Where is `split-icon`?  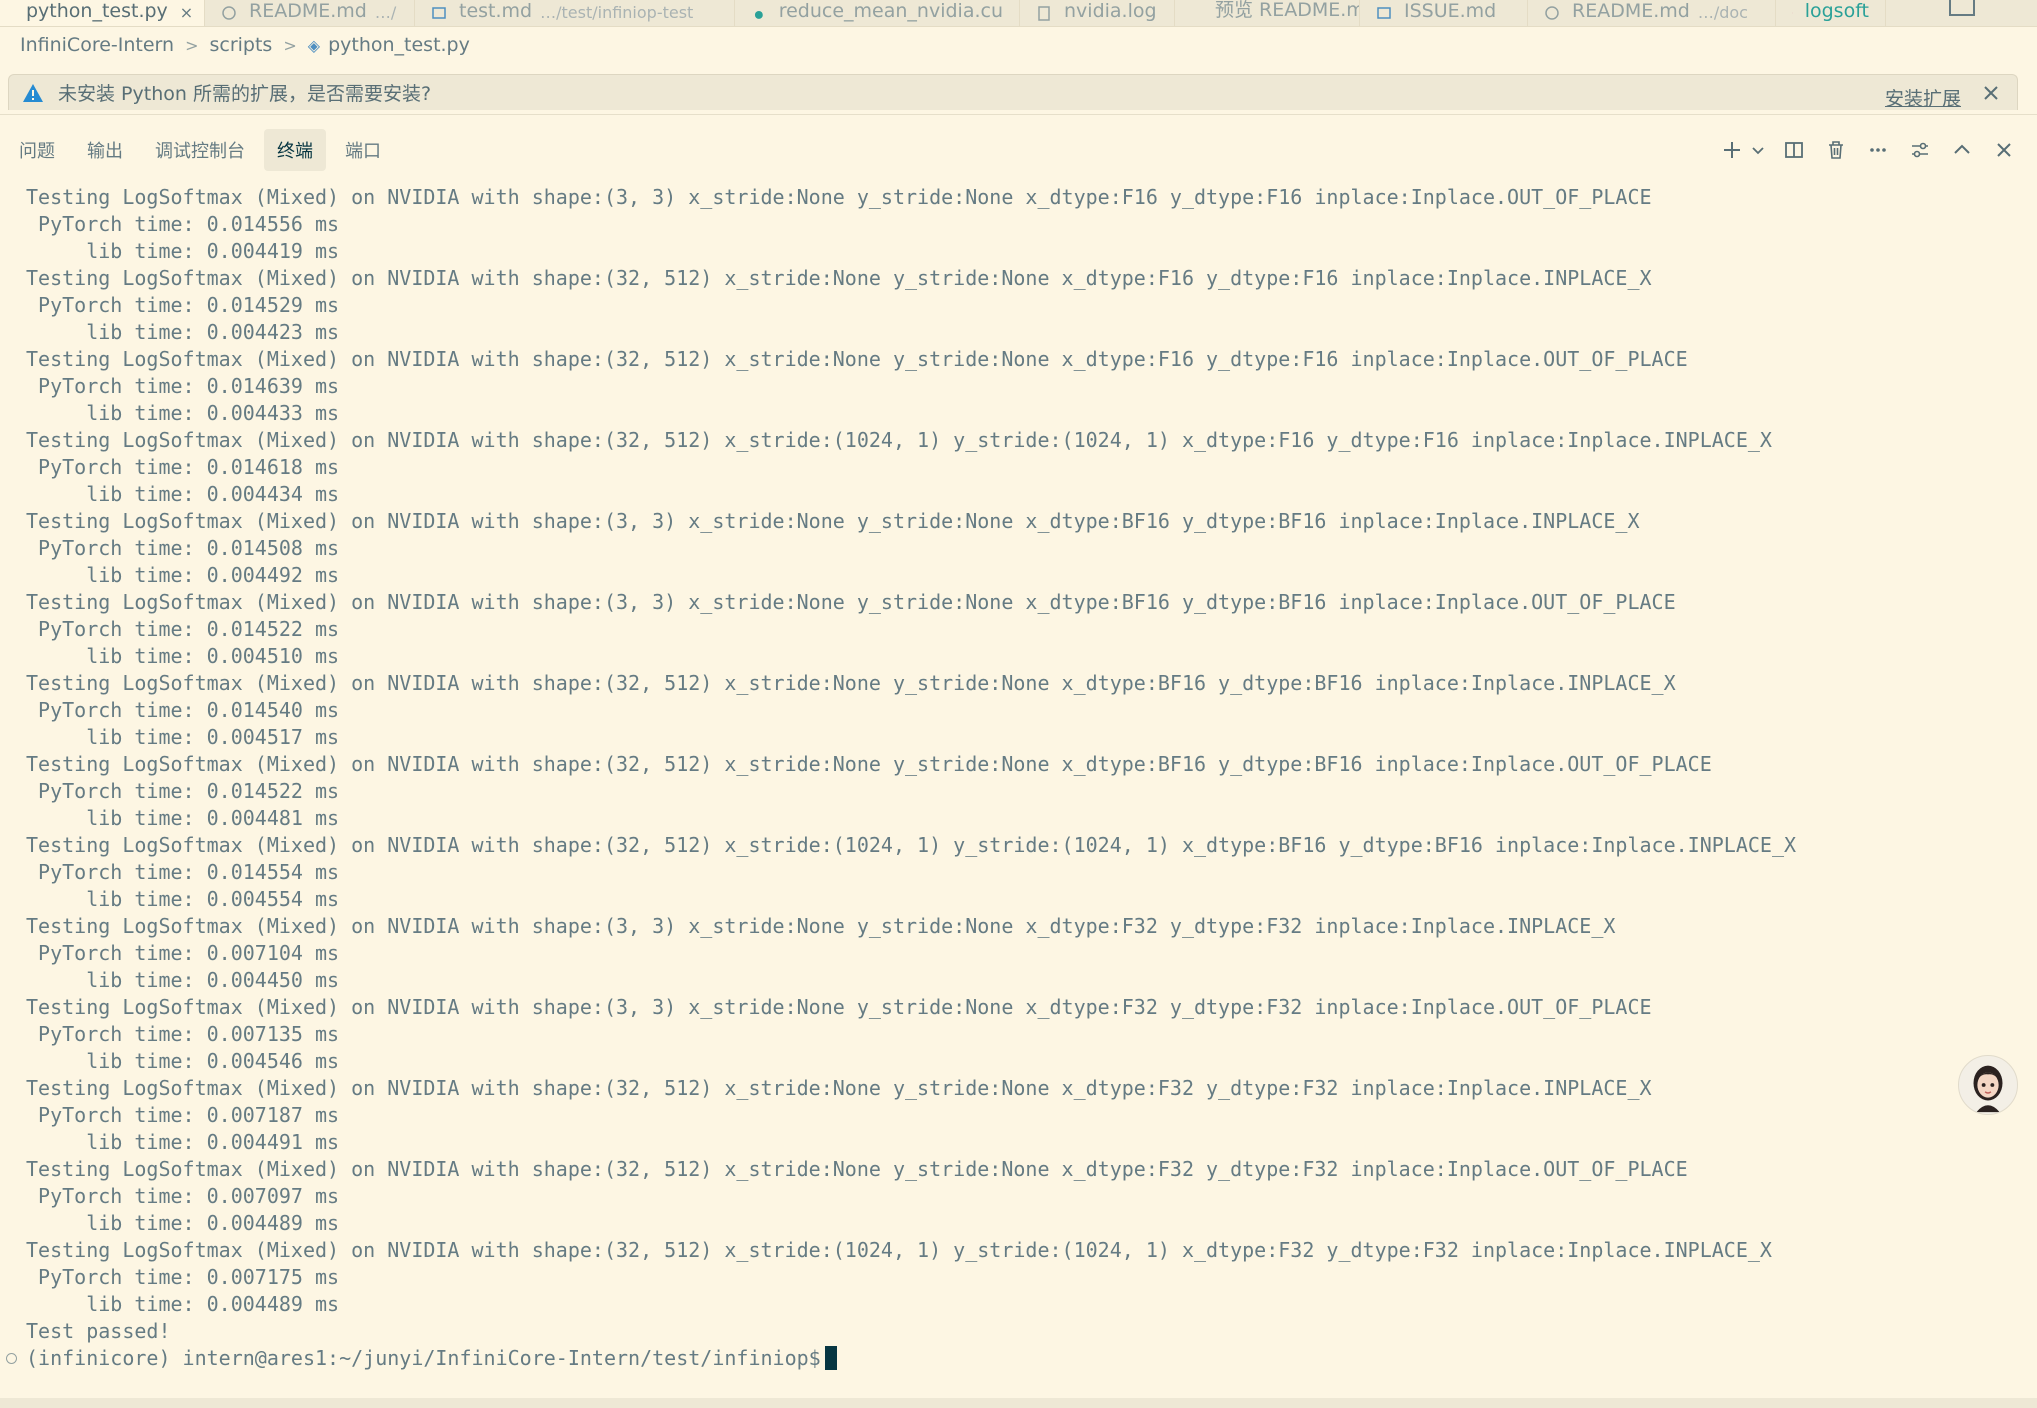 split-icon is located at coordinates (1794, 150).